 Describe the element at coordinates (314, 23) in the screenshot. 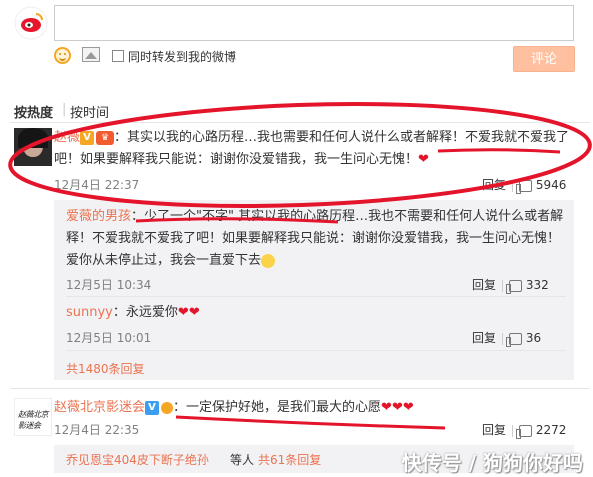

I see `comment-input` at that location.